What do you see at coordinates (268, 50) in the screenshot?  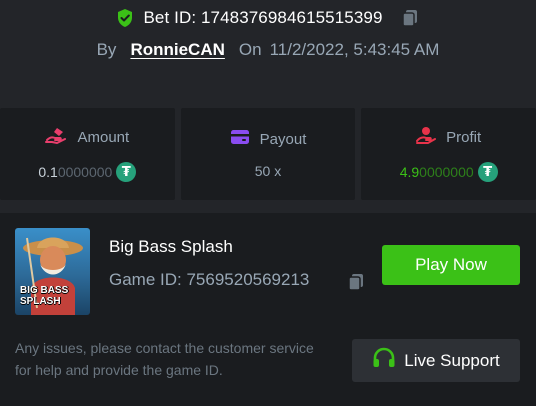 I see `bet-byline: By RonnieCAN On 11/2/2022, 5:43:45 AM` at bounding box center [268, 50].